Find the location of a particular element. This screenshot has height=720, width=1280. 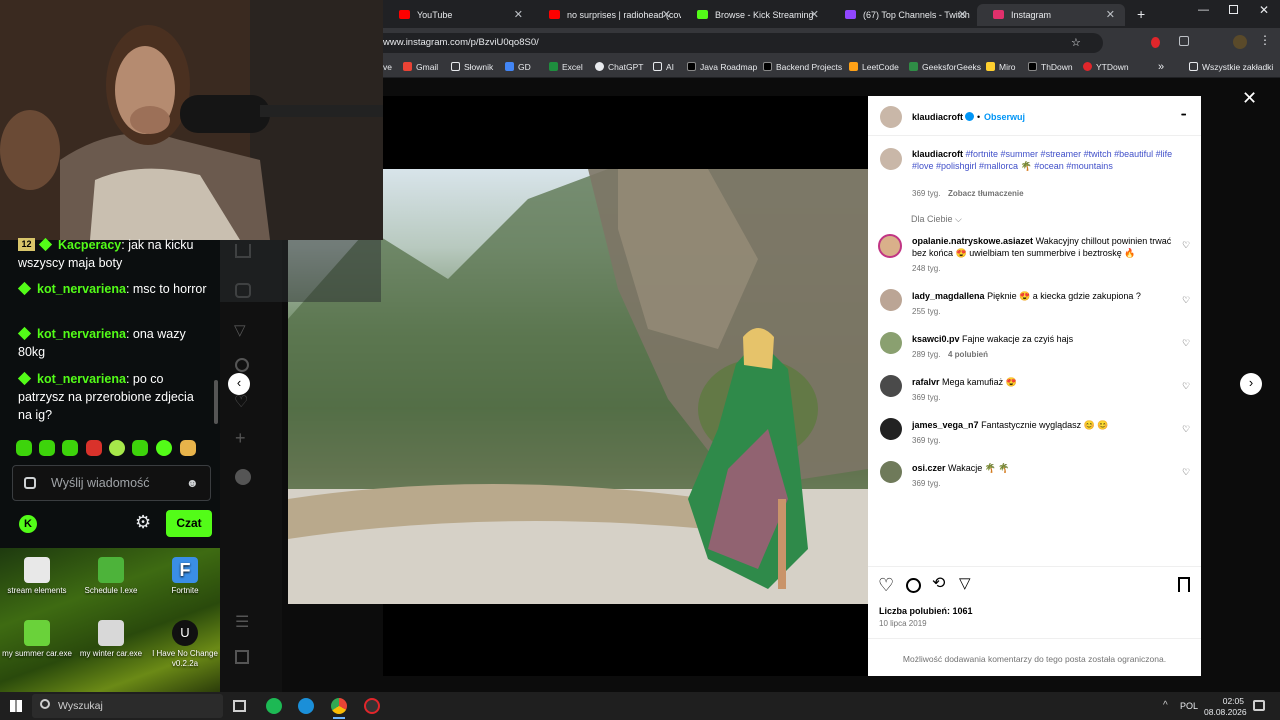

search-icon is located at coordinates (242, 365).